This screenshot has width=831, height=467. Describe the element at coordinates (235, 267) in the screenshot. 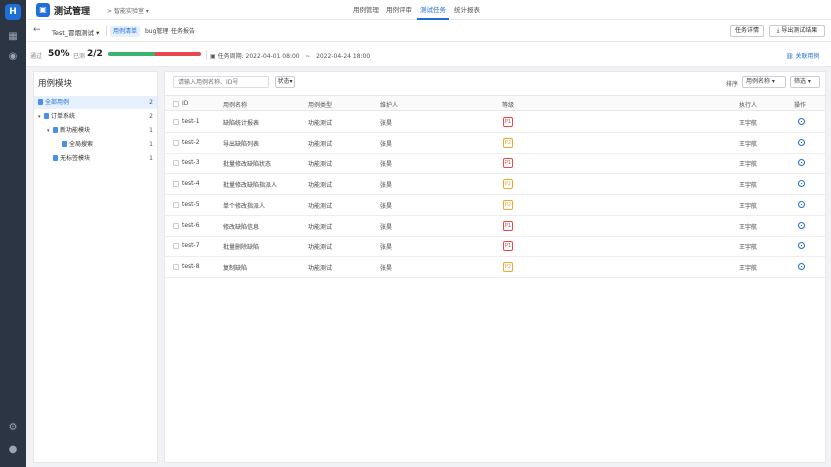

I see `row-case-name: 复制缺陷` at that location.